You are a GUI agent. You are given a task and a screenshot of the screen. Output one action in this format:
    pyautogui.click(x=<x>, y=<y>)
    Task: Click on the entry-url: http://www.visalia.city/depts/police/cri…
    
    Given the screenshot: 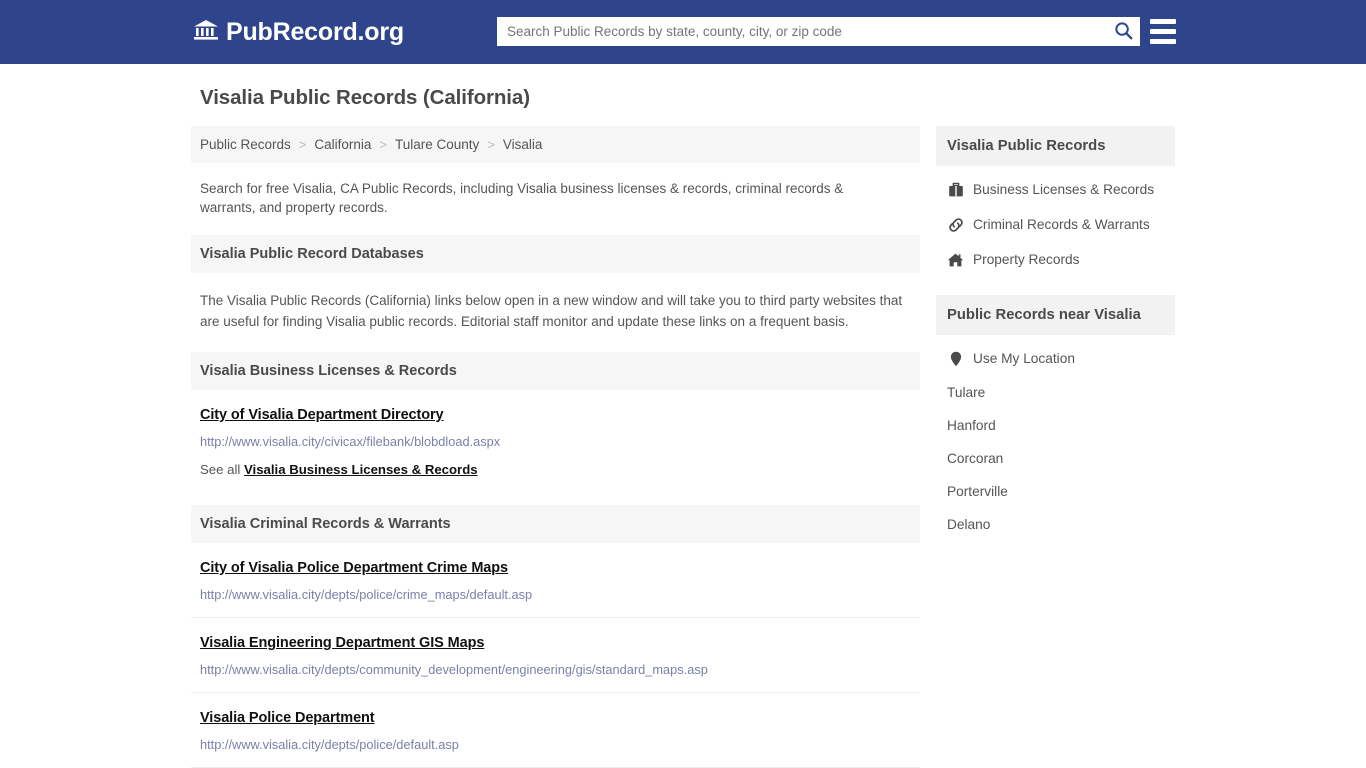 What is the action you would take?
    pyautogui.click(x=366, y=594)
    